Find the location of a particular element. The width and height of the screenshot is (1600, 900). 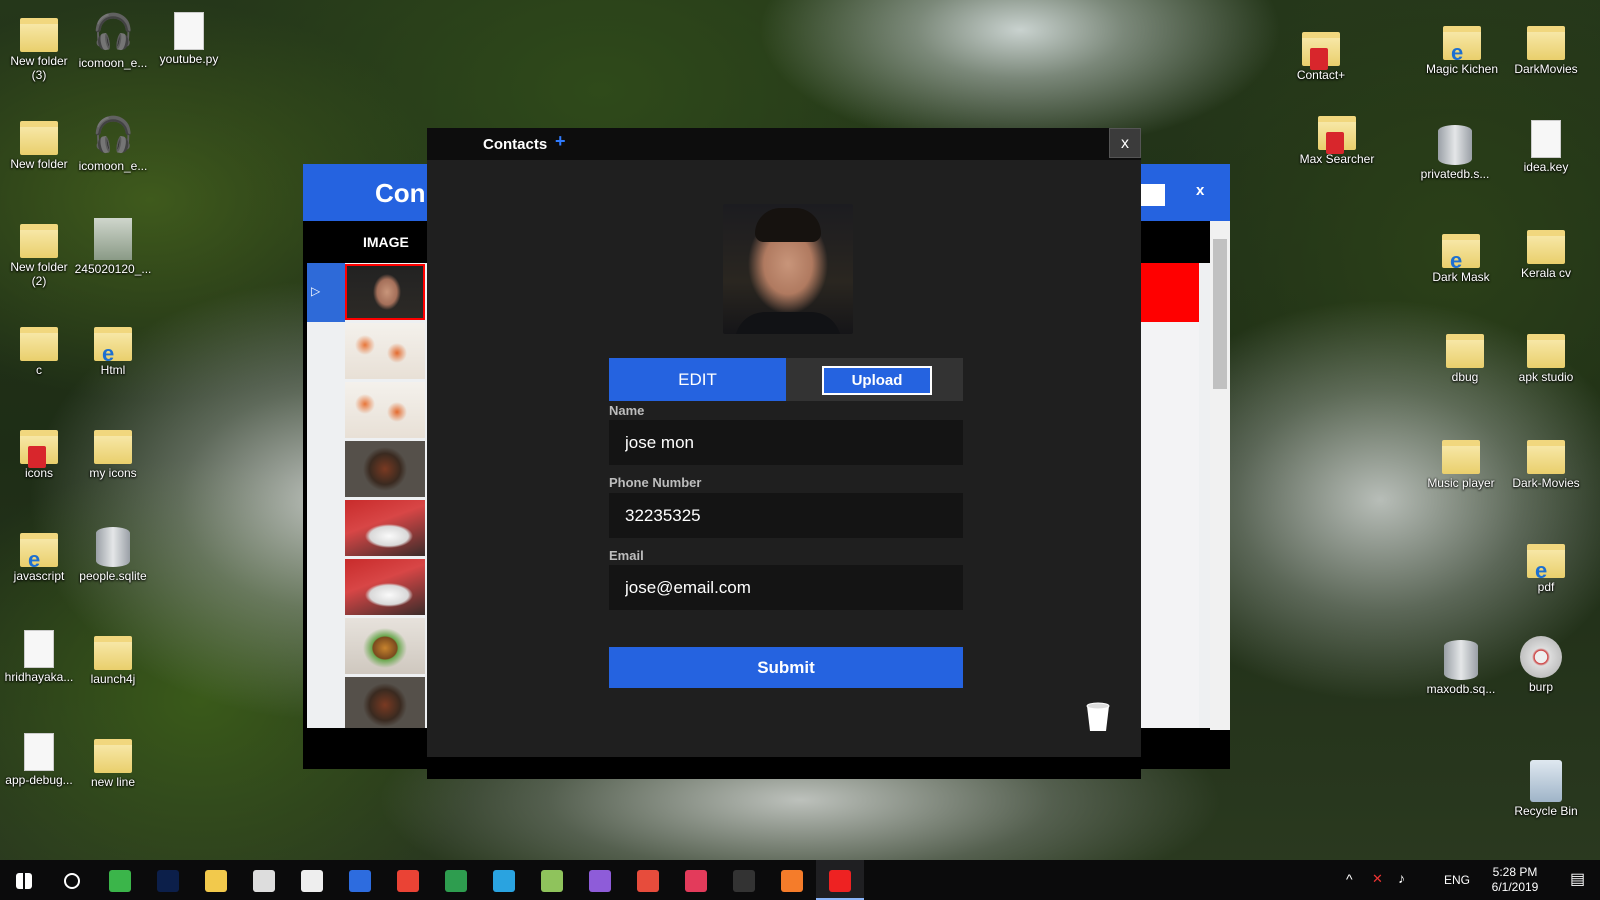

desktop-icon: burp is located at coordinates (1541, 665).